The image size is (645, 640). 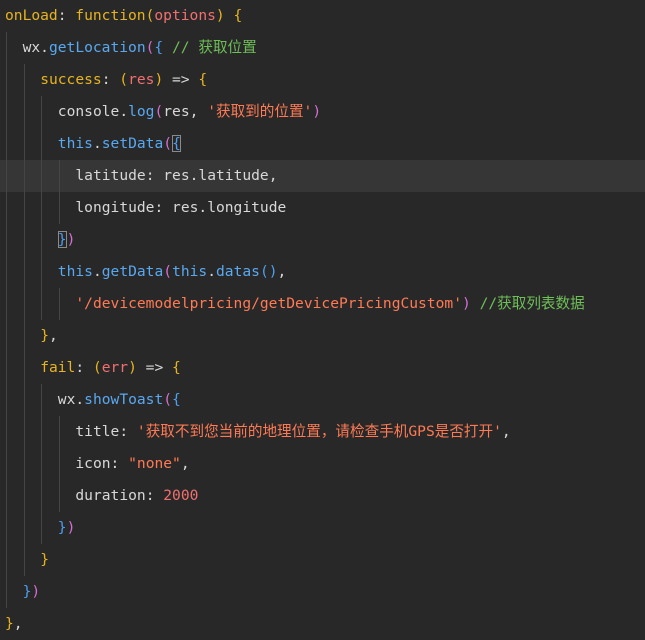 I want to click on code-line: this.getData(this.datas(),, so click(x=322, y=272).